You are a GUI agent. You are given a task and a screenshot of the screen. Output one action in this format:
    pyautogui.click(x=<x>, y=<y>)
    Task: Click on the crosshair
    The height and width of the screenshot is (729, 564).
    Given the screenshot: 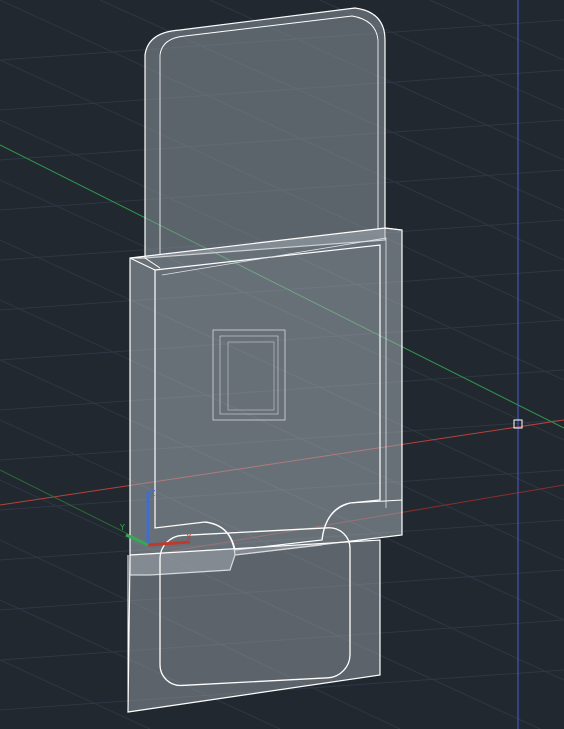 What is the action you would take?
    pyautogui.click(x=518, y=364)
    